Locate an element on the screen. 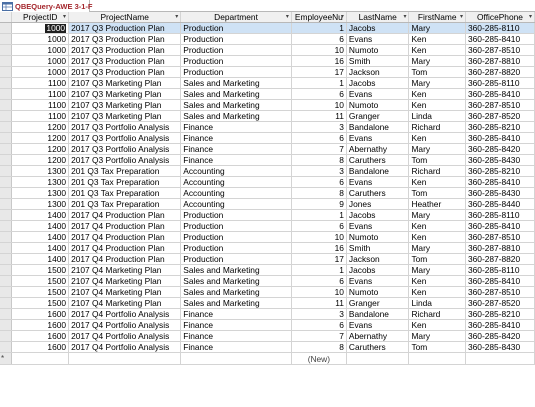 The width and height of the screenshot is (535, 407). cell-firstname: Tom is located at coordinates (437, 259).